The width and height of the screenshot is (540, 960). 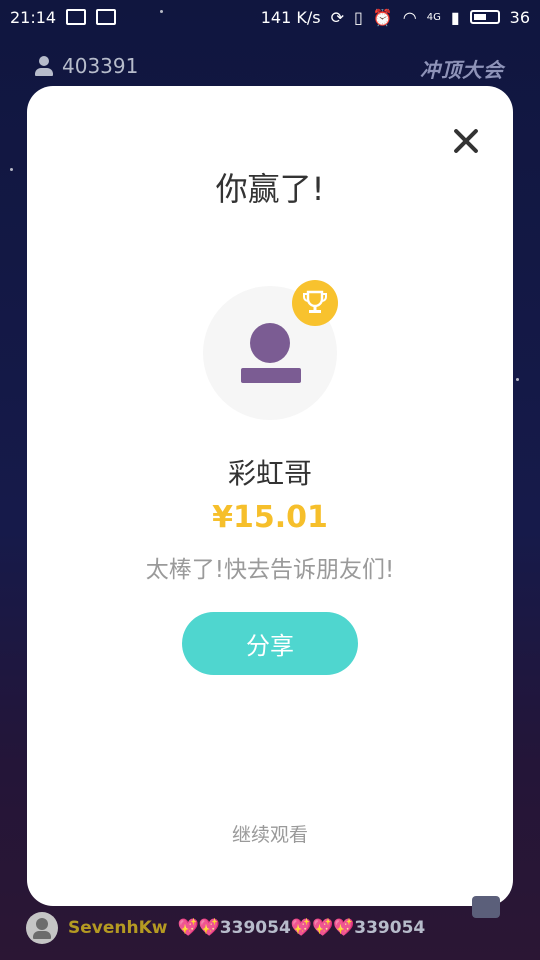 I want to click on vibrate-icon: ▯, so click(x=358, y=17).